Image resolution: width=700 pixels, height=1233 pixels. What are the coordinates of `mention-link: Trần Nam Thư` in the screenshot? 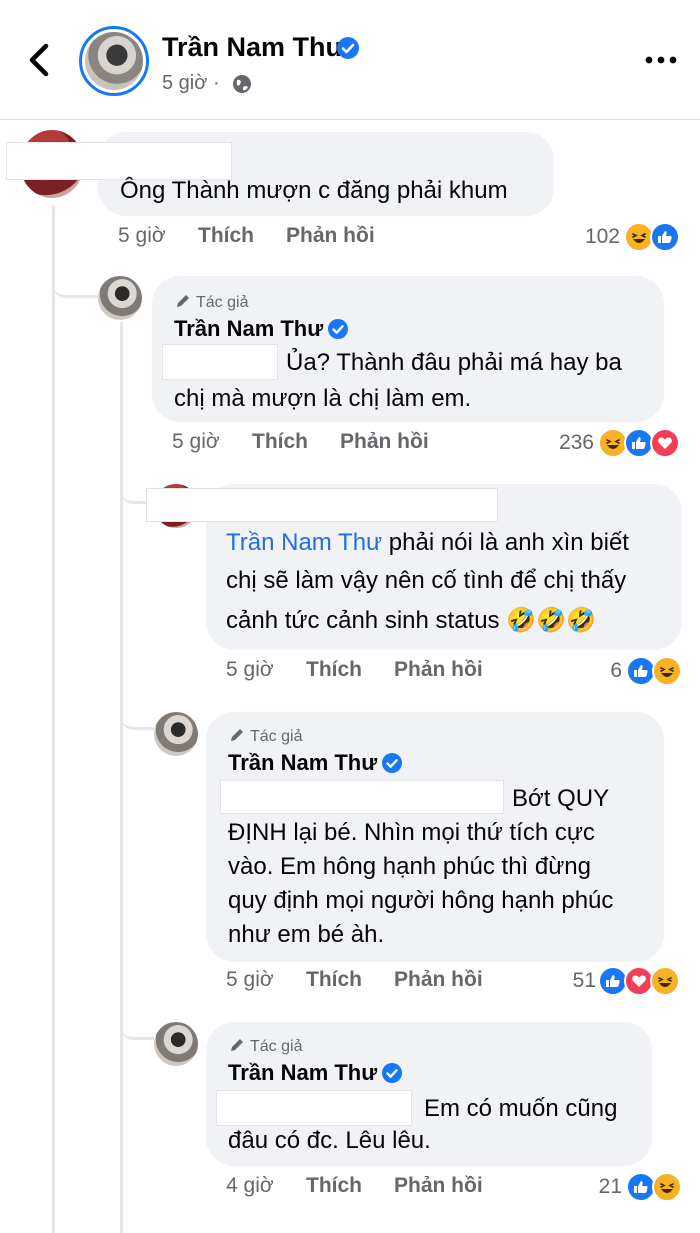 It's located at (304, 542).